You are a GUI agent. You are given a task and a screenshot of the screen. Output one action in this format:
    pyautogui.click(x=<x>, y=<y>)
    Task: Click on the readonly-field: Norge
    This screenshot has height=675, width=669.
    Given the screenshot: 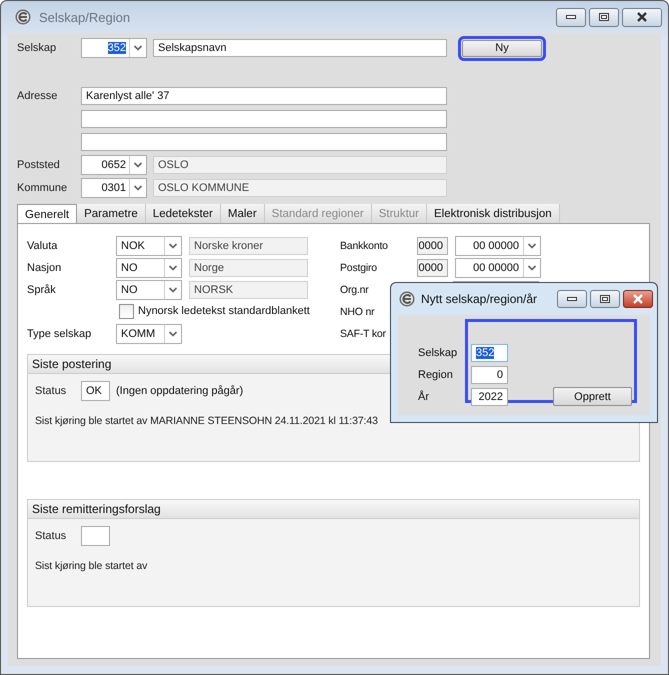 What is the action you would take?
    pyautogui.click(x=248, y=268)
    